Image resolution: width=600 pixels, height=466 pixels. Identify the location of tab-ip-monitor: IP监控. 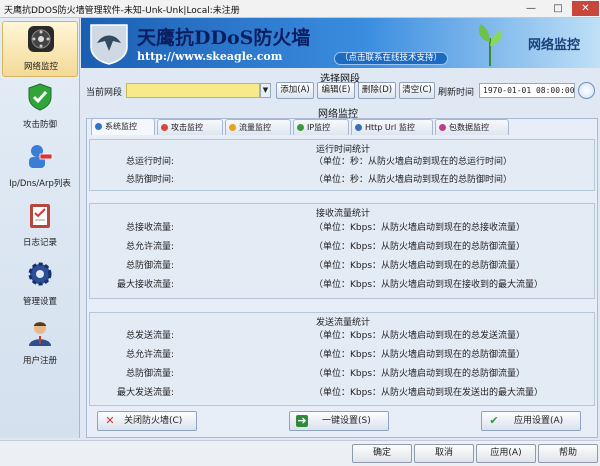
(321, 127).